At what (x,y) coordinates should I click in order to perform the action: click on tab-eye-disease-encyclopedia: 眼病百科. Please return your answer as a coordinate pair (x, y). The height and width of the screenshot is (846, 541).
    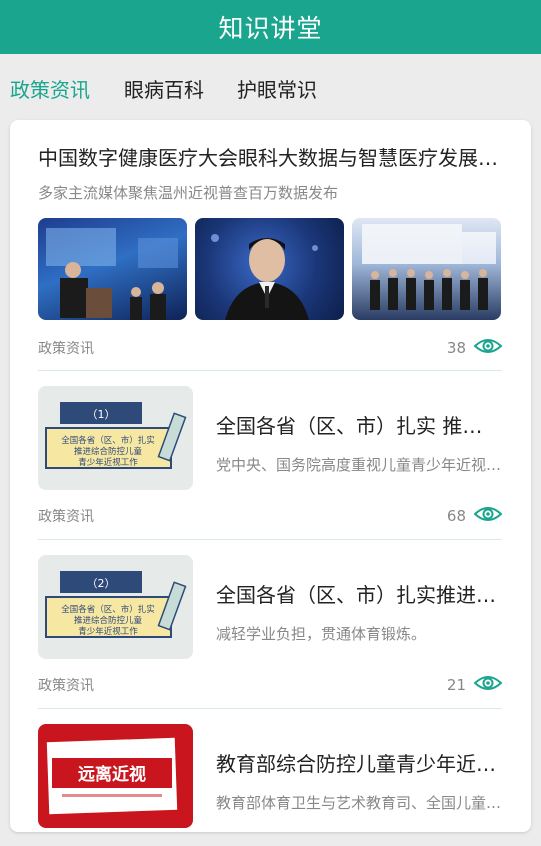
    Looking at the image, I should click on (164, 88).